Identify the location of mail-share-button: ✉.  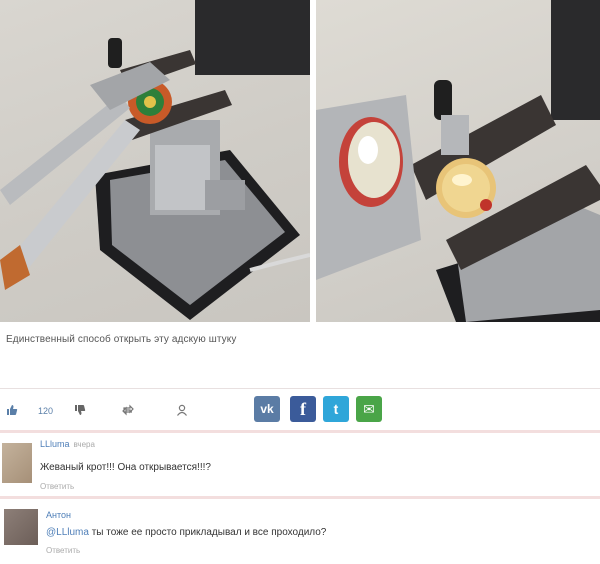
(369, 409).